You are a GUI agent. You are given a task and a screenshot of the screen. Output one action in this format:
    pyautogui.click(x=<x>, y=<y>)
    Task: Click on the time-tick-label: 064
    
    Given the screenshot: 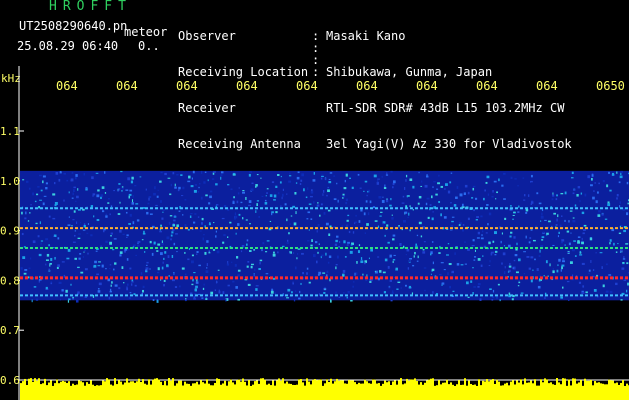 What is the action you would take?
    pyautogui.click(x=127, y=86)
    